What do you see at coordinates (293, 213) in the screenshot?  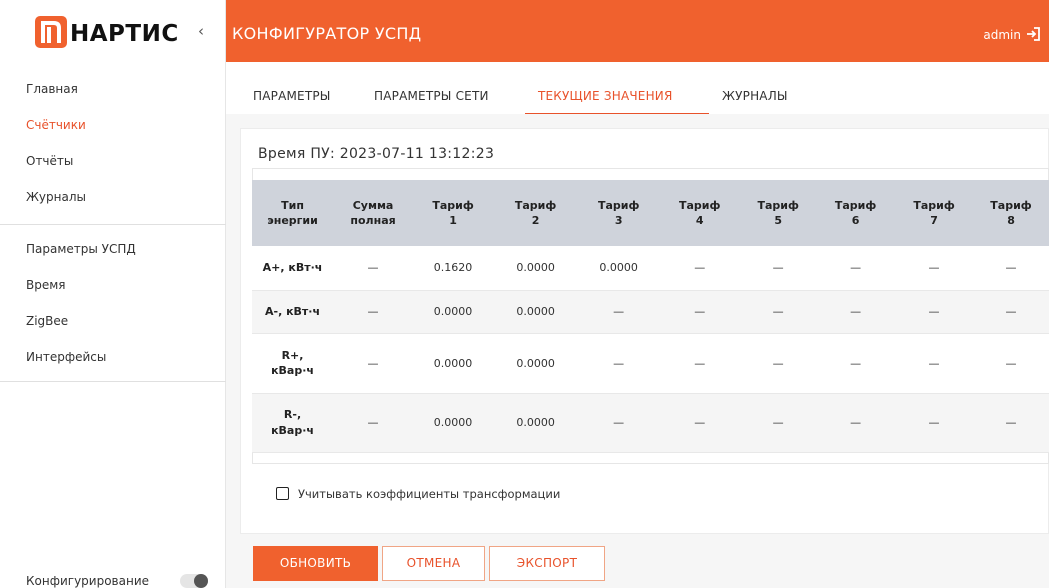 I see `column-header: Тип энергии` at bounding box center [293, 213].